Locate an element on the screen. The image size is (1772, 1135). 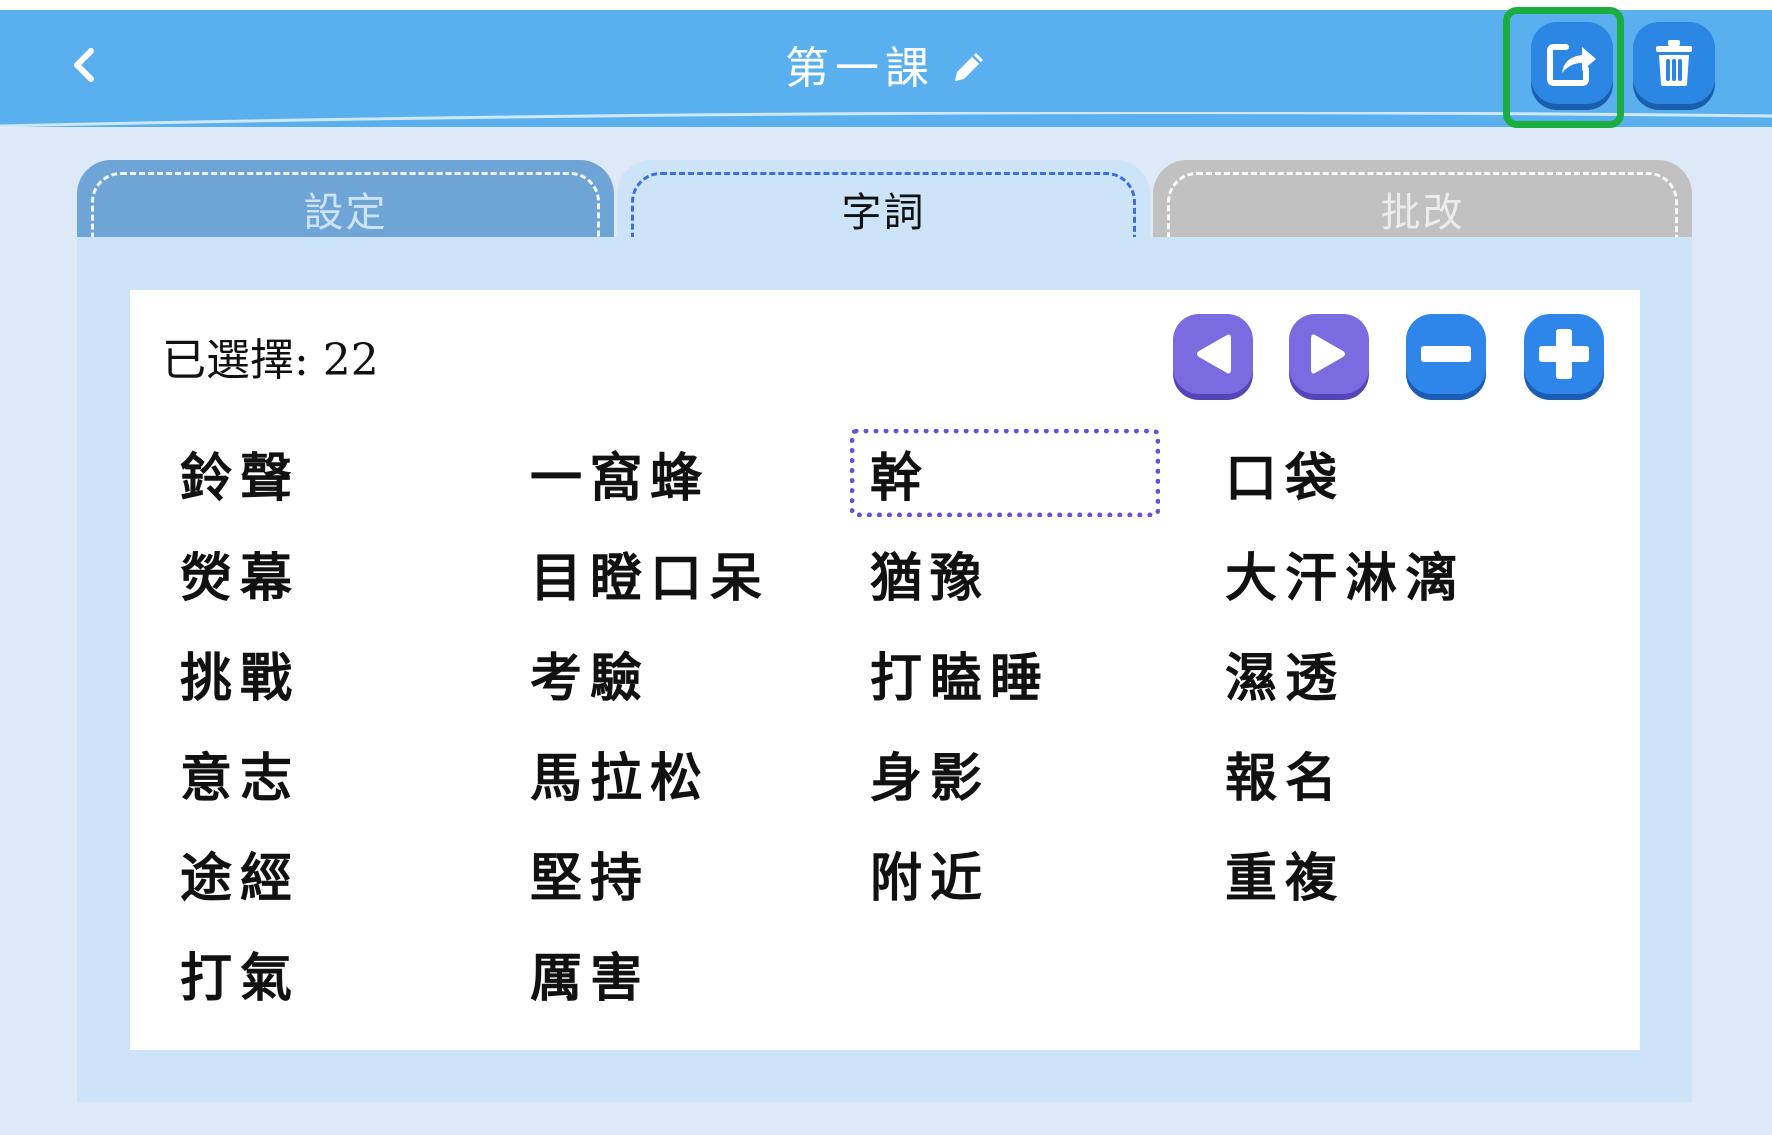
word-item: 挑戰 is located at coordinates (240, 673).